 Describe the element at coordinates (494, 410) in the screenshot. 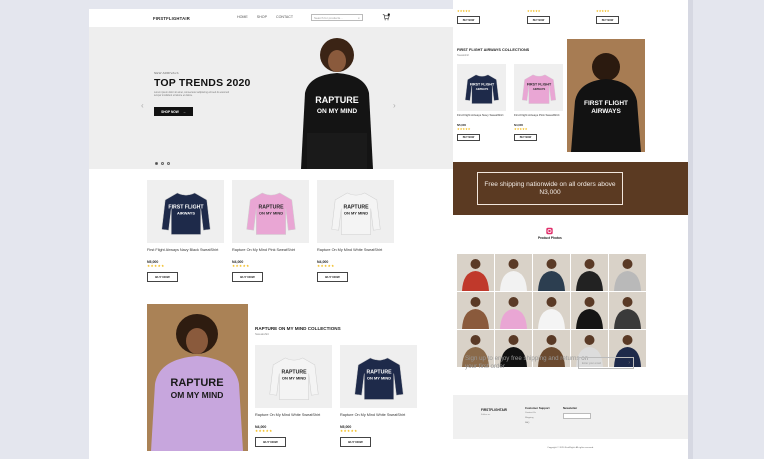

I see `footer-logo: FIRSTFLIGHTAIR` at that location.